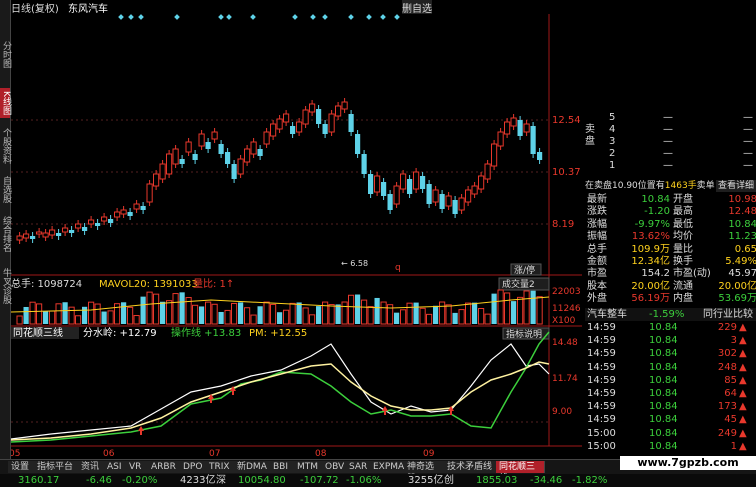  Describe the element at coordinates (727, 354) in the screenshot. I see `trade-volume: 302` at that location.